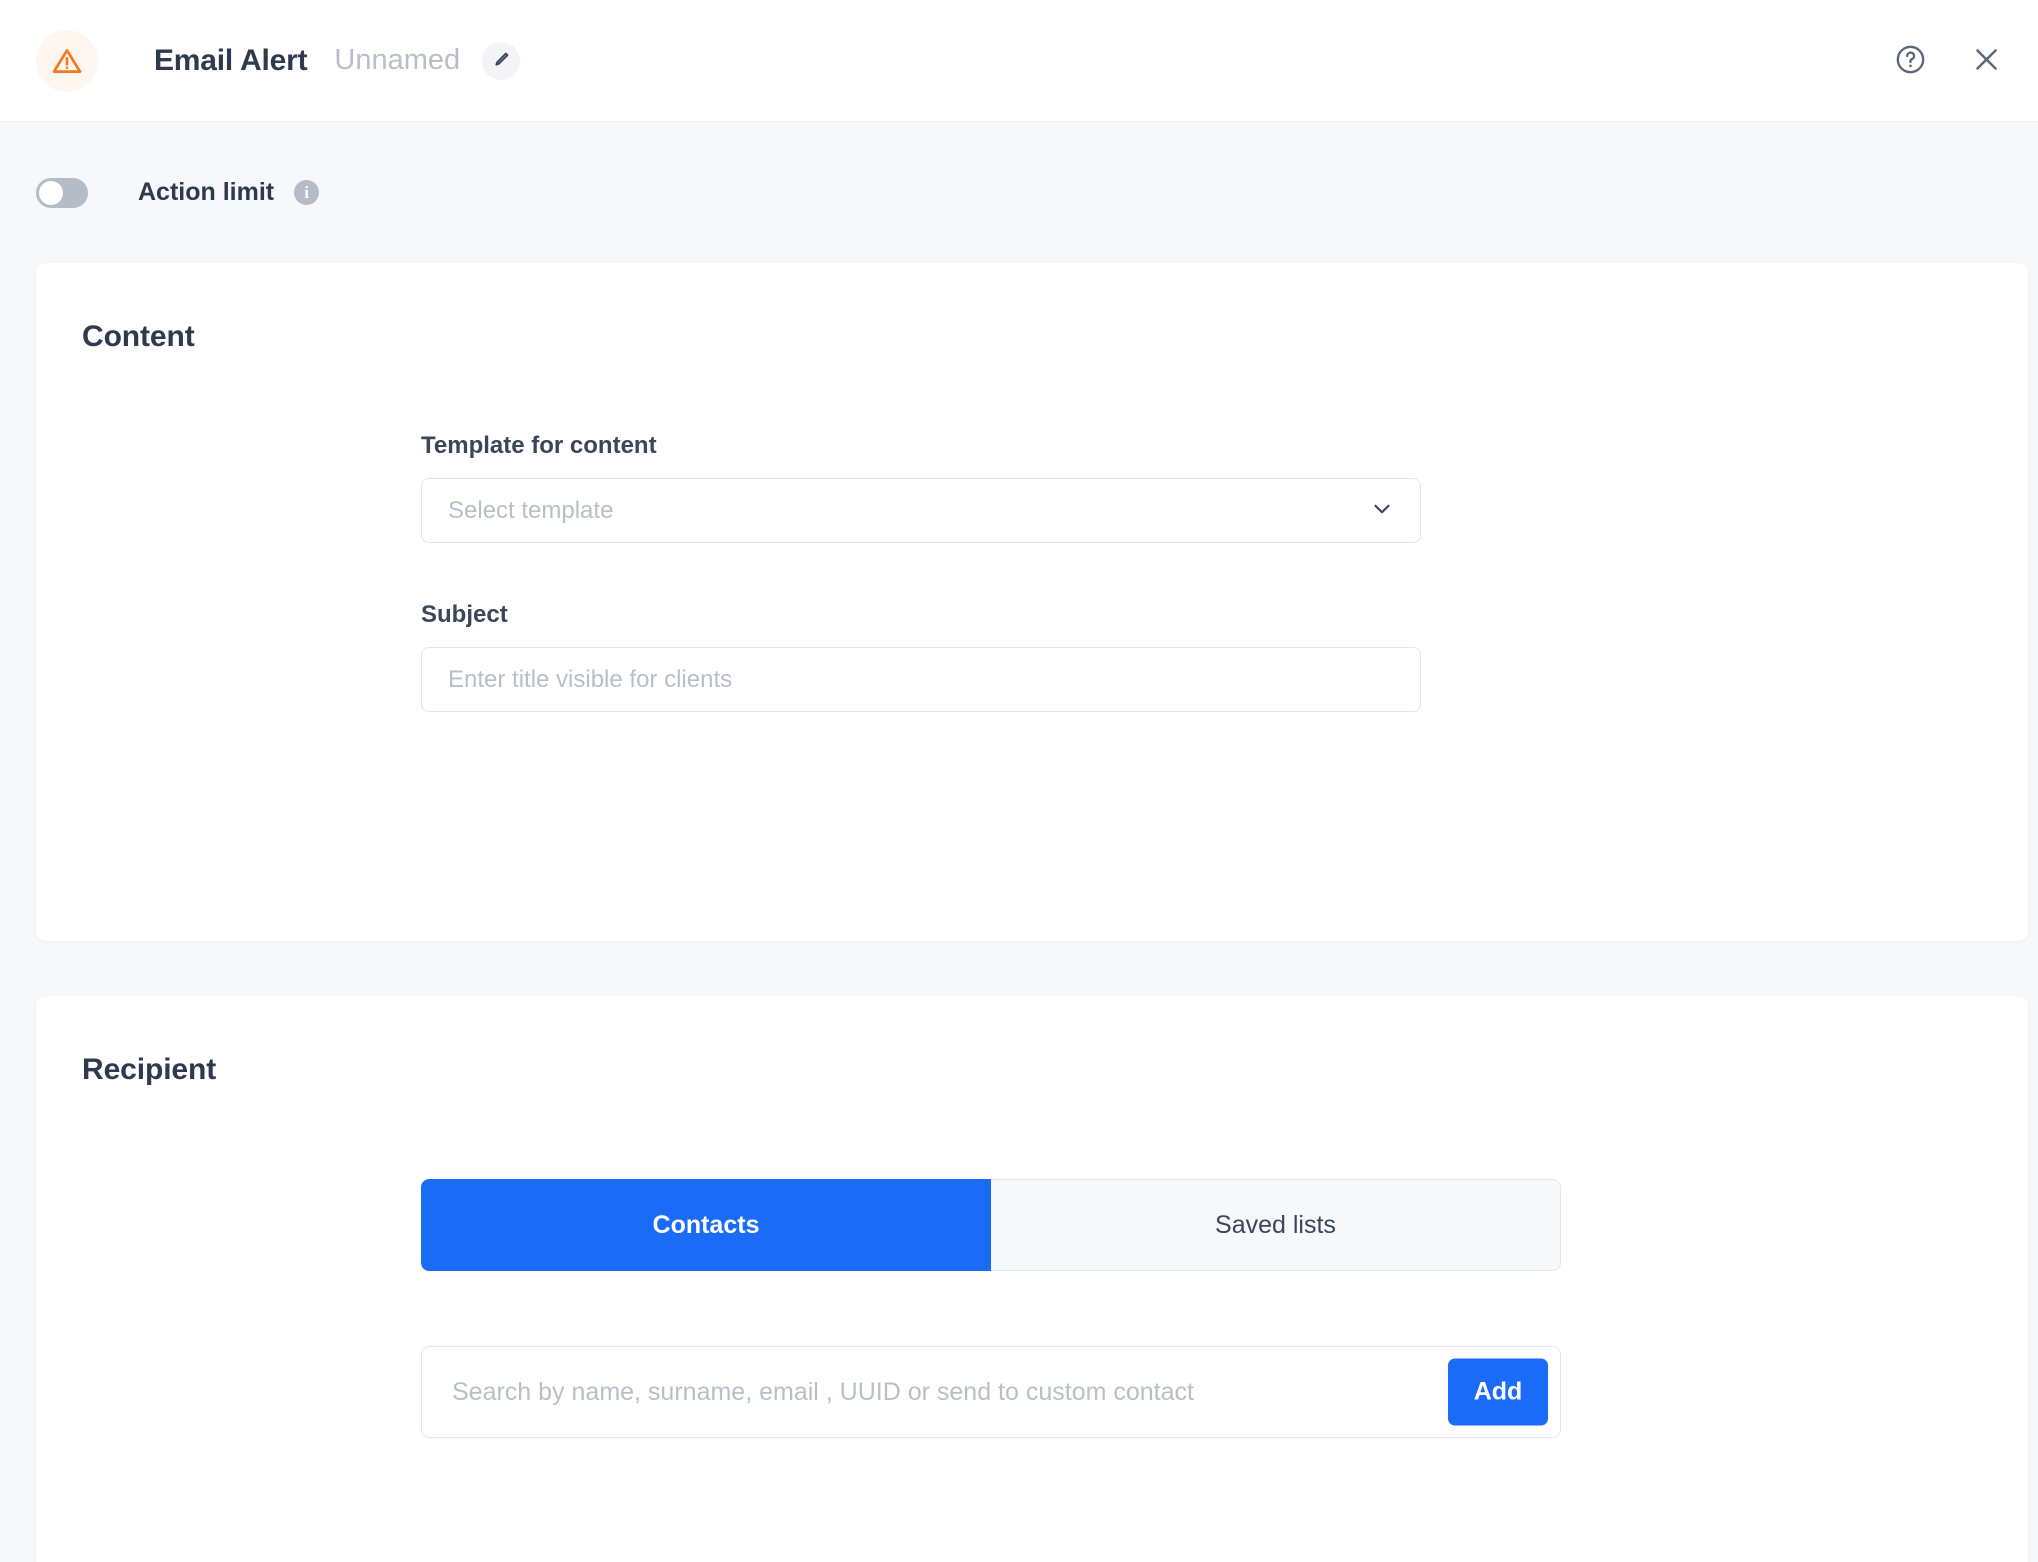 The image size is (2038, 1562). What do you see at coordinates (539, 445) in the screenshot?
I see `template-label: Template for content` at bounding box center [539, 445].